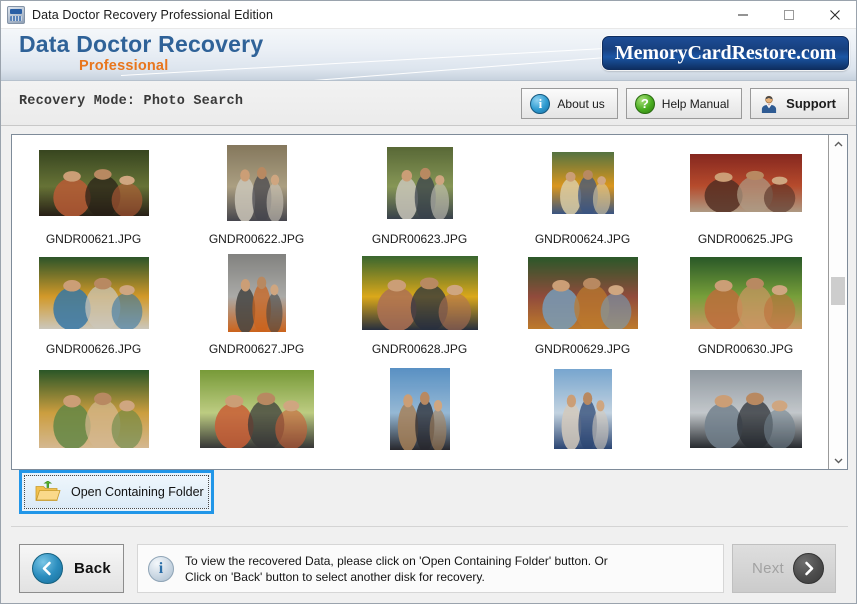 The width and height of the screenshot is (857, 604). Describe the element at coordinates (124, 66) in the screenshot. I see `brand-subtitle: Professional` at that location.